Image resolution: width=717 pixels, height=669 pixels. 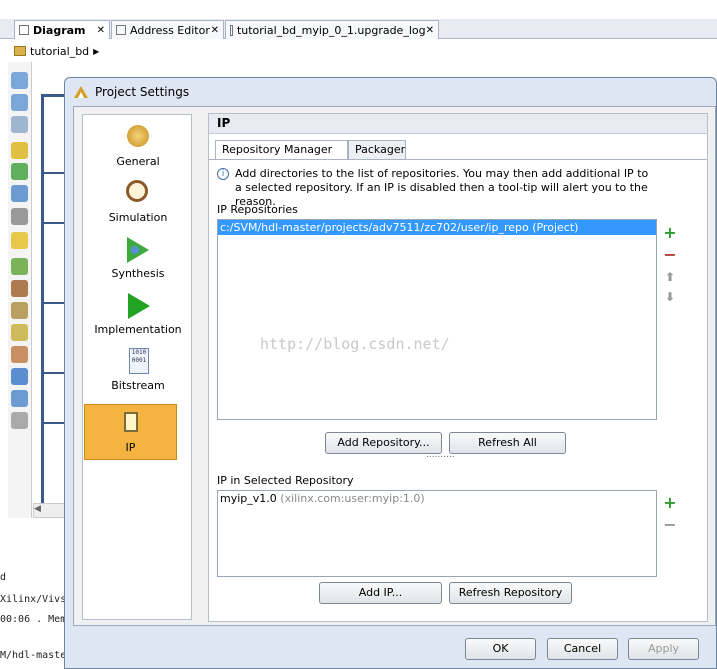 I want to click on refresh-repository-button: Refresh Repository, so click(x=510, y=593).